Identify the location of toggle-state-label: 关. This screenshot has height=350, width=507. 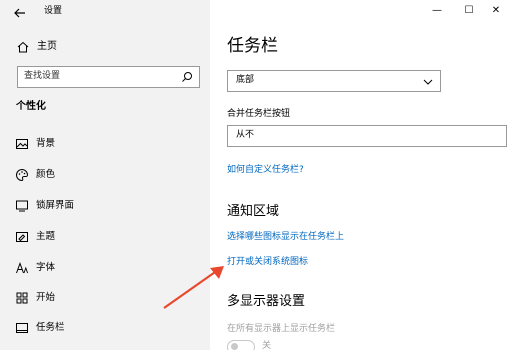
(267, 345).